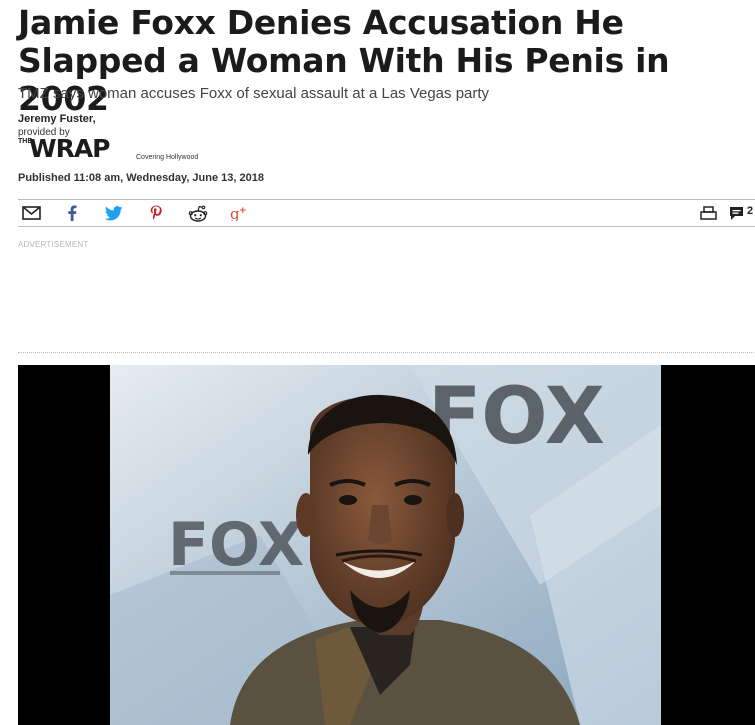 The height and width of the screenshot is (725, 755). I want to click on logo-wrap-text: WRAP, so click(69, 148).